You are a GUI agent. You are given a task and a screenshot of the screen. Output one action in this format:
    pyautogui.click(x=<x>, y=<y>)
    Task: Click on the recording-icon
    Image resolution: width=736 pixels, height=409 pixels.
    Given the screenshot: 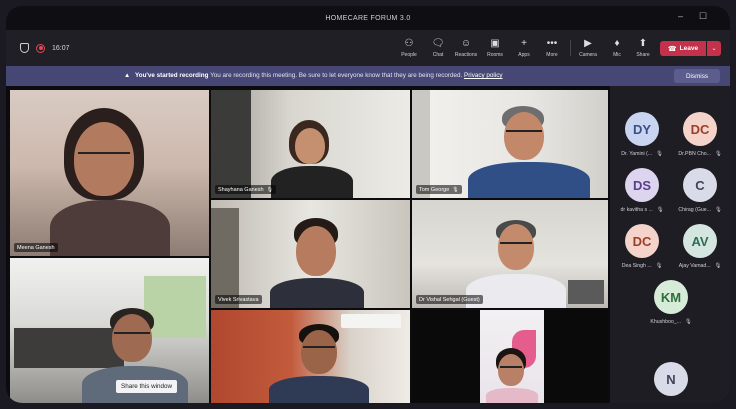 What is the action you would take?
    pyautogui.click(x=40, y=48)
    